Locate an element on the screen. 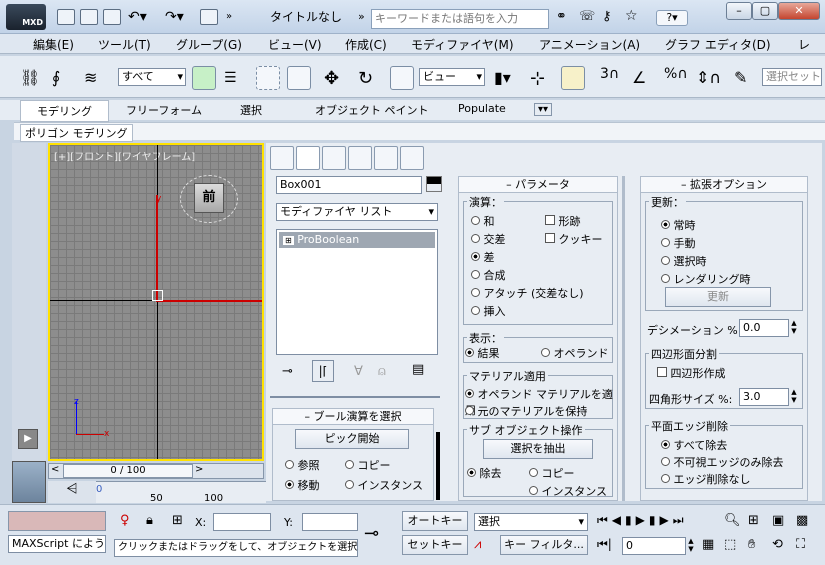  communication-icon: ☏ is located at coordinates (587, 16).